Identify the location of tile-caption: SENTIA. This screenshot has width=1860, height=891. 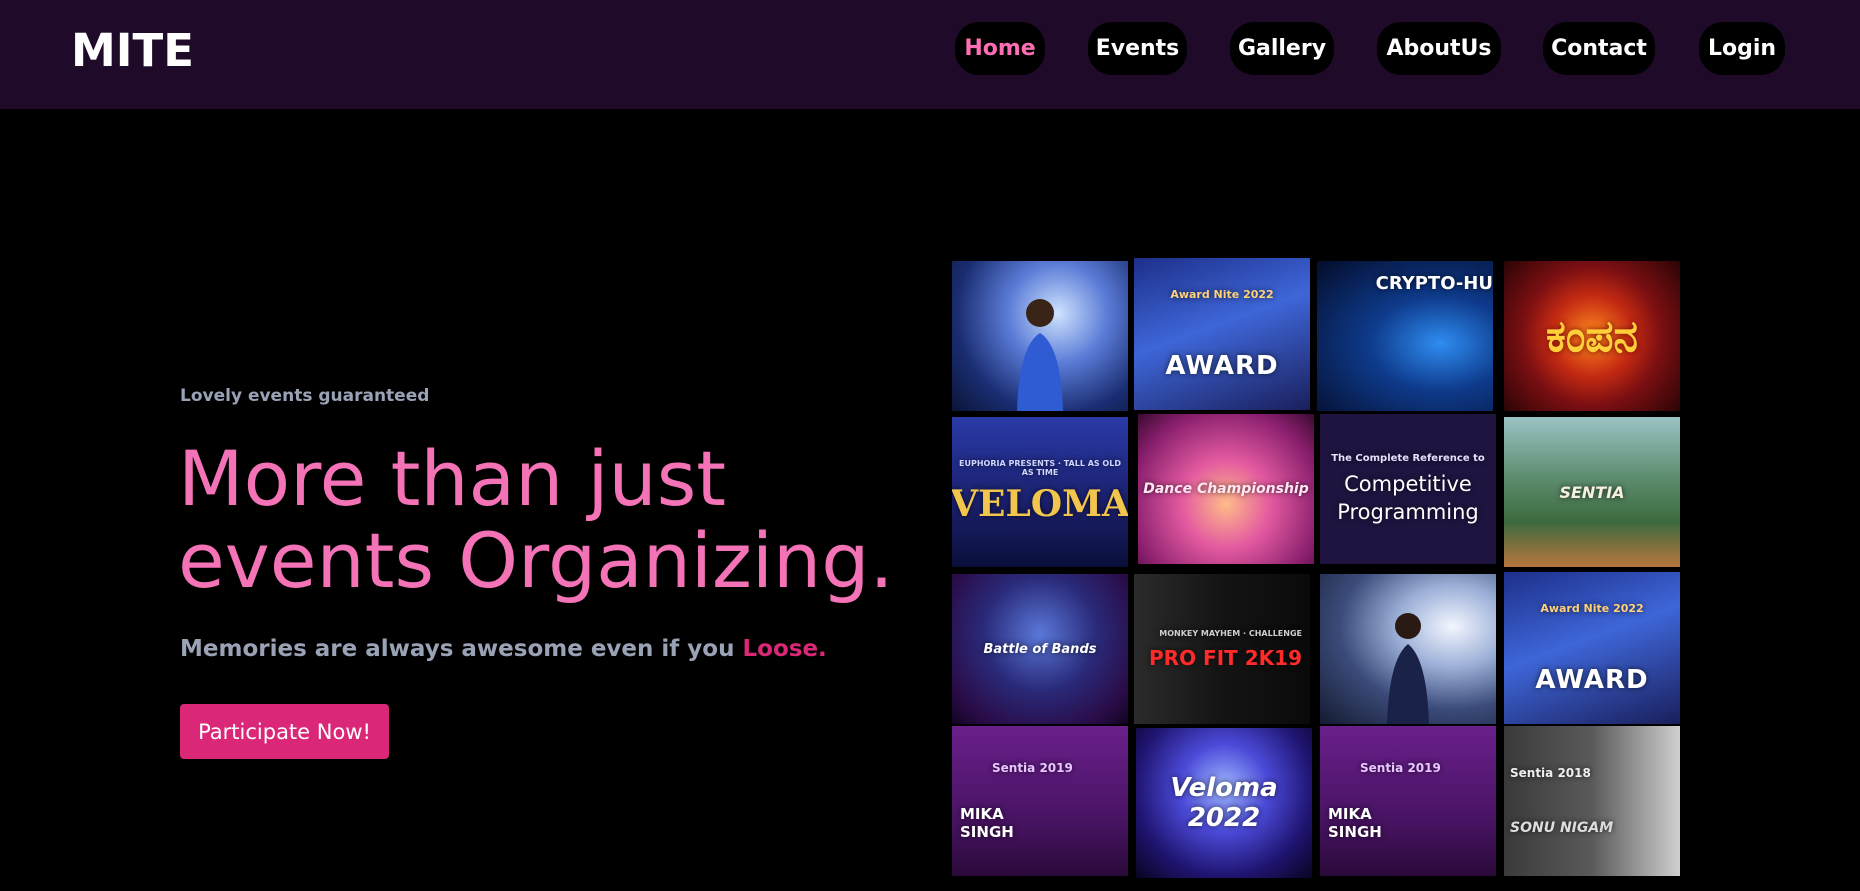
(1592, 492).